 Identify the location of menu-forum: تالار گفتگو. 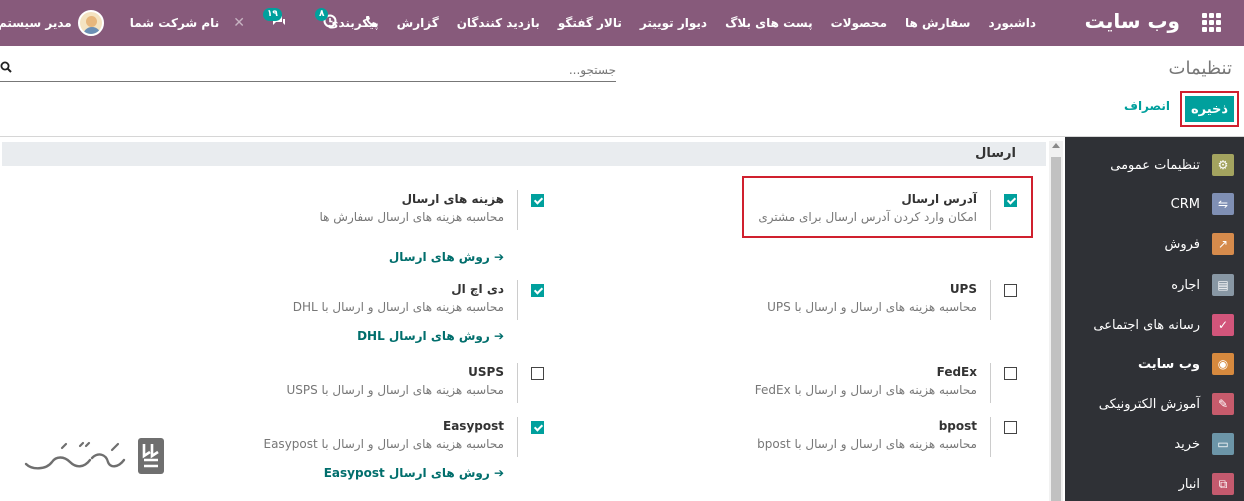
(590, 23).